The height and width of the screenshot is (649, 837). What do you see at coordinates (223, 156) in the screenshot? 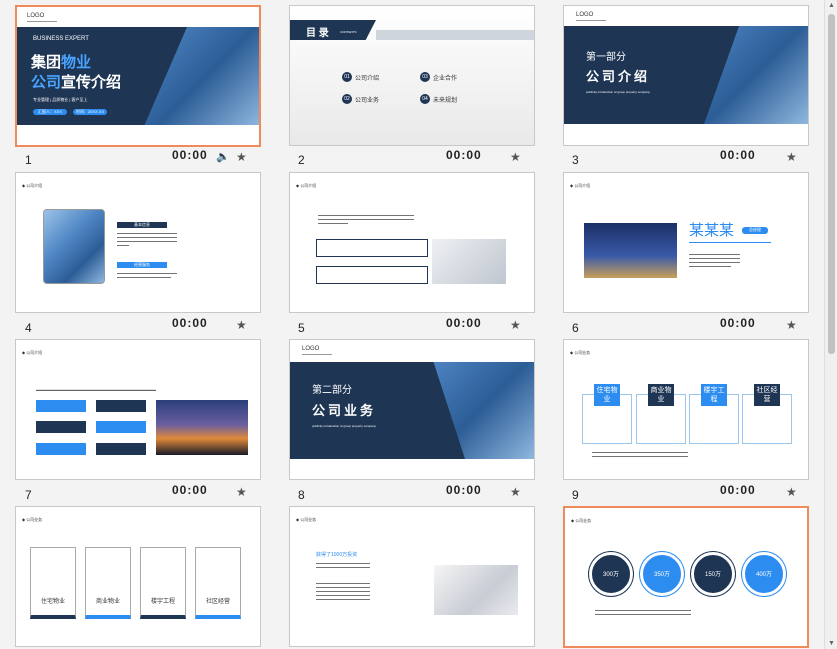
I see `speaker-icon: 🔈` at bounding box center [223, 156].